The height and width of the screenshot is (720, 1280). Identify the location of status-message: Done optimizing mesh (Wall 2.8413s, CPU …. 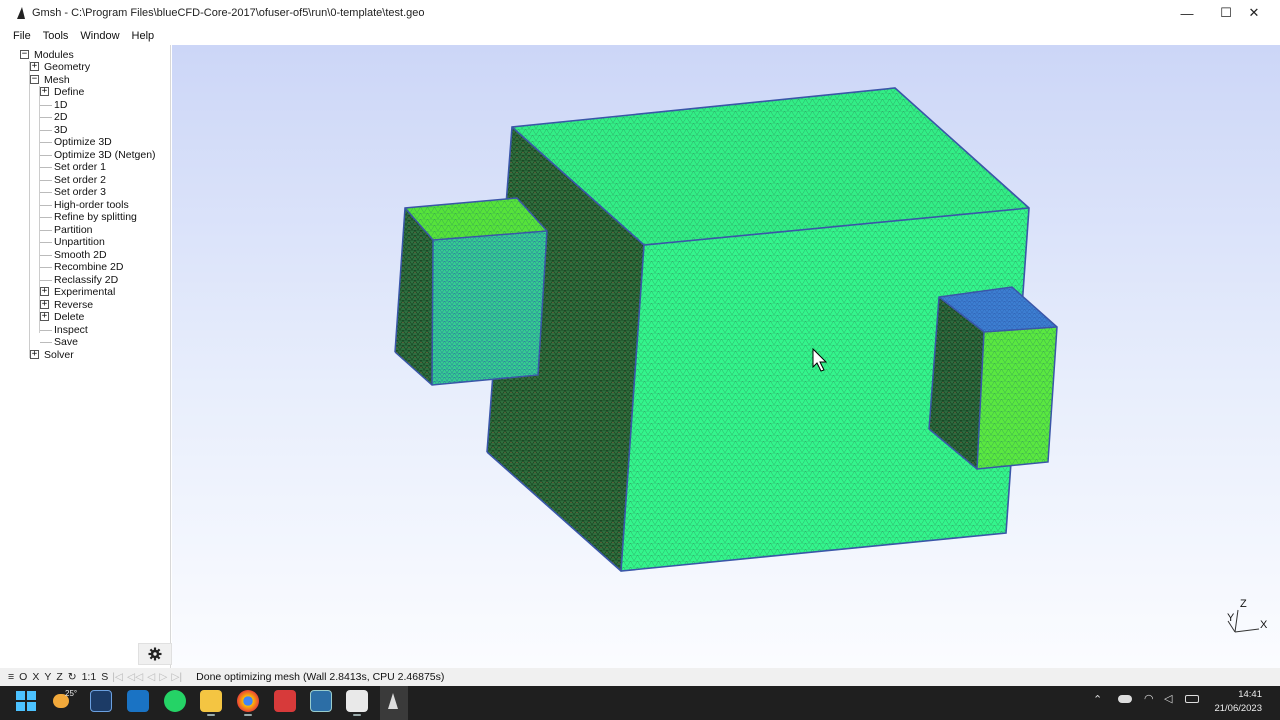
(320, 677).